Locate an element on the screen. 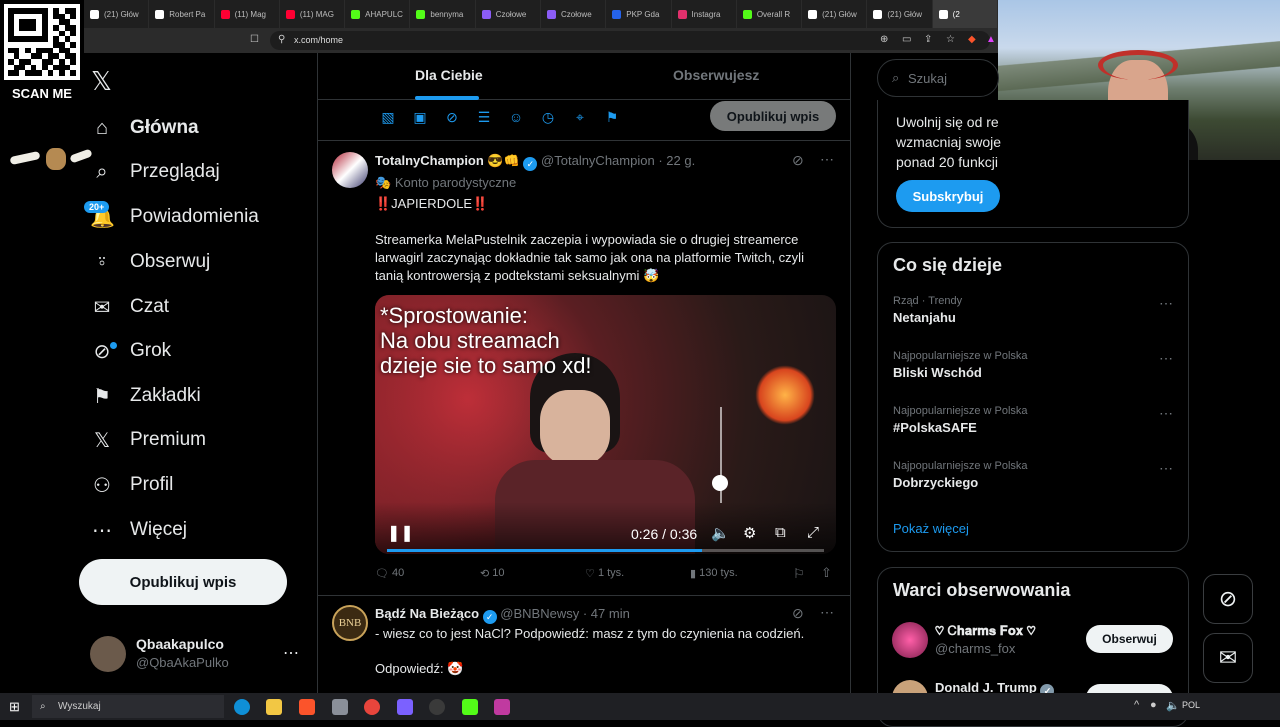  nav-item-8: 𝕏 Premium is located at coordinates (148, 440).